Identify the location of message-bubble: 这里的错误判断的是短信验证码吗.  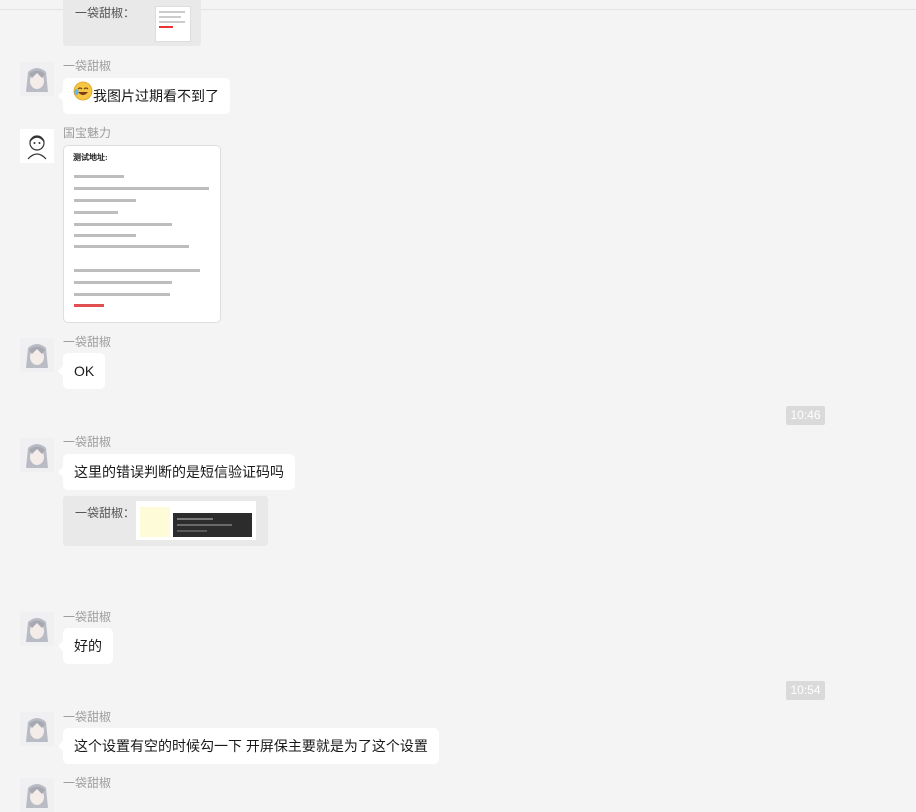
(176, 472).